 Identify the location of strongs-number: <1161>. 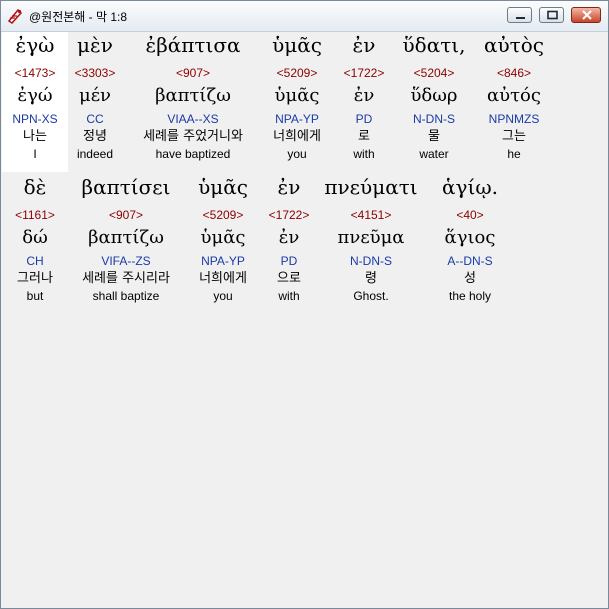
(35, 215).